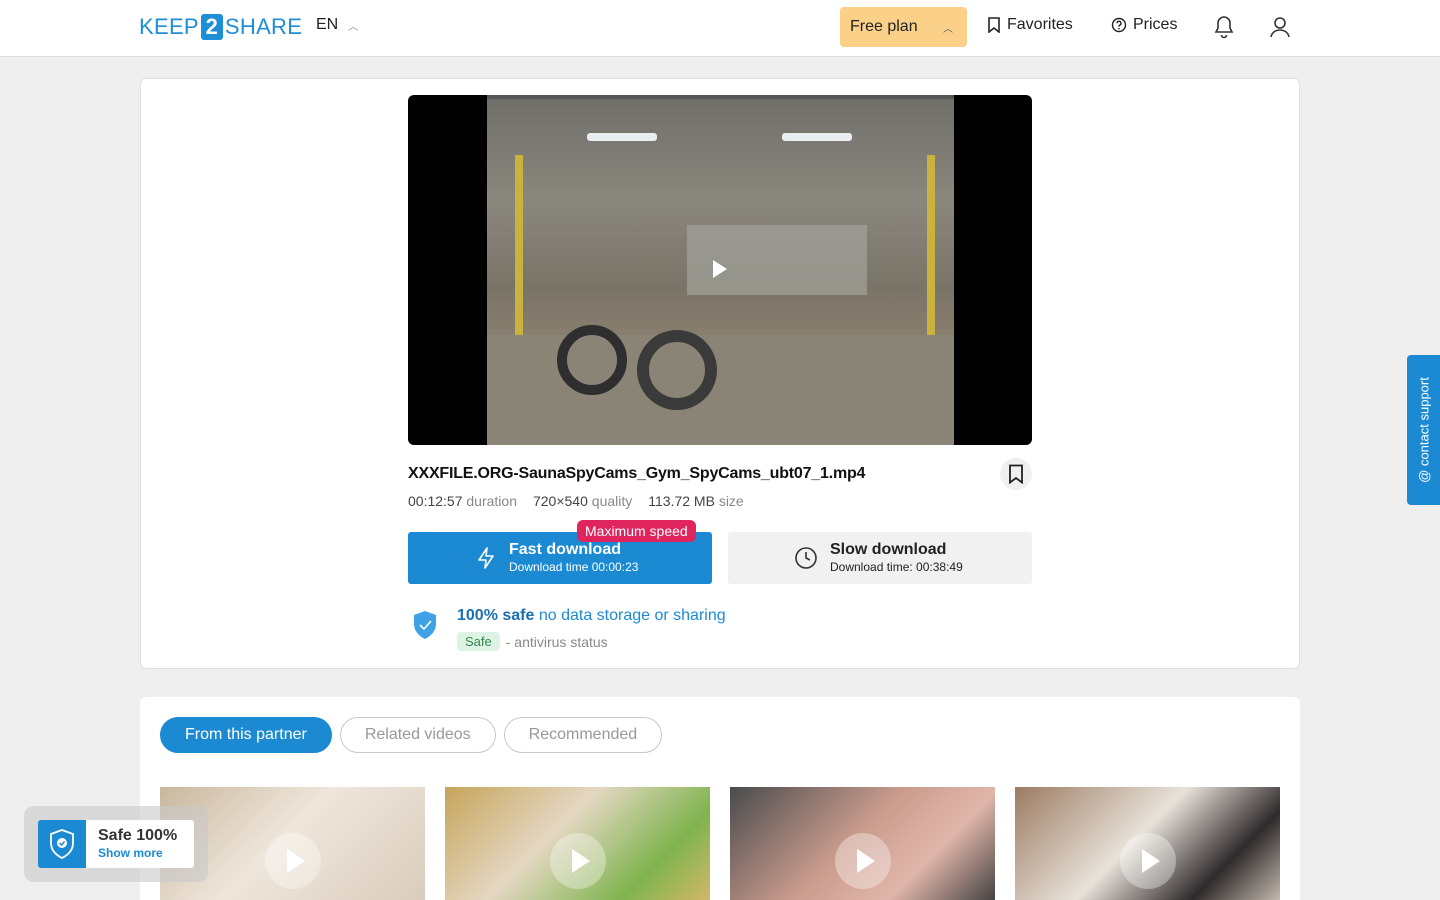 Image resolution: width=1440 pixels, height=900 pixels. Describe the element at coordinates (636, 531) in the screenshot. I see `maximum-speed-badge: Maximum speed` at that location.